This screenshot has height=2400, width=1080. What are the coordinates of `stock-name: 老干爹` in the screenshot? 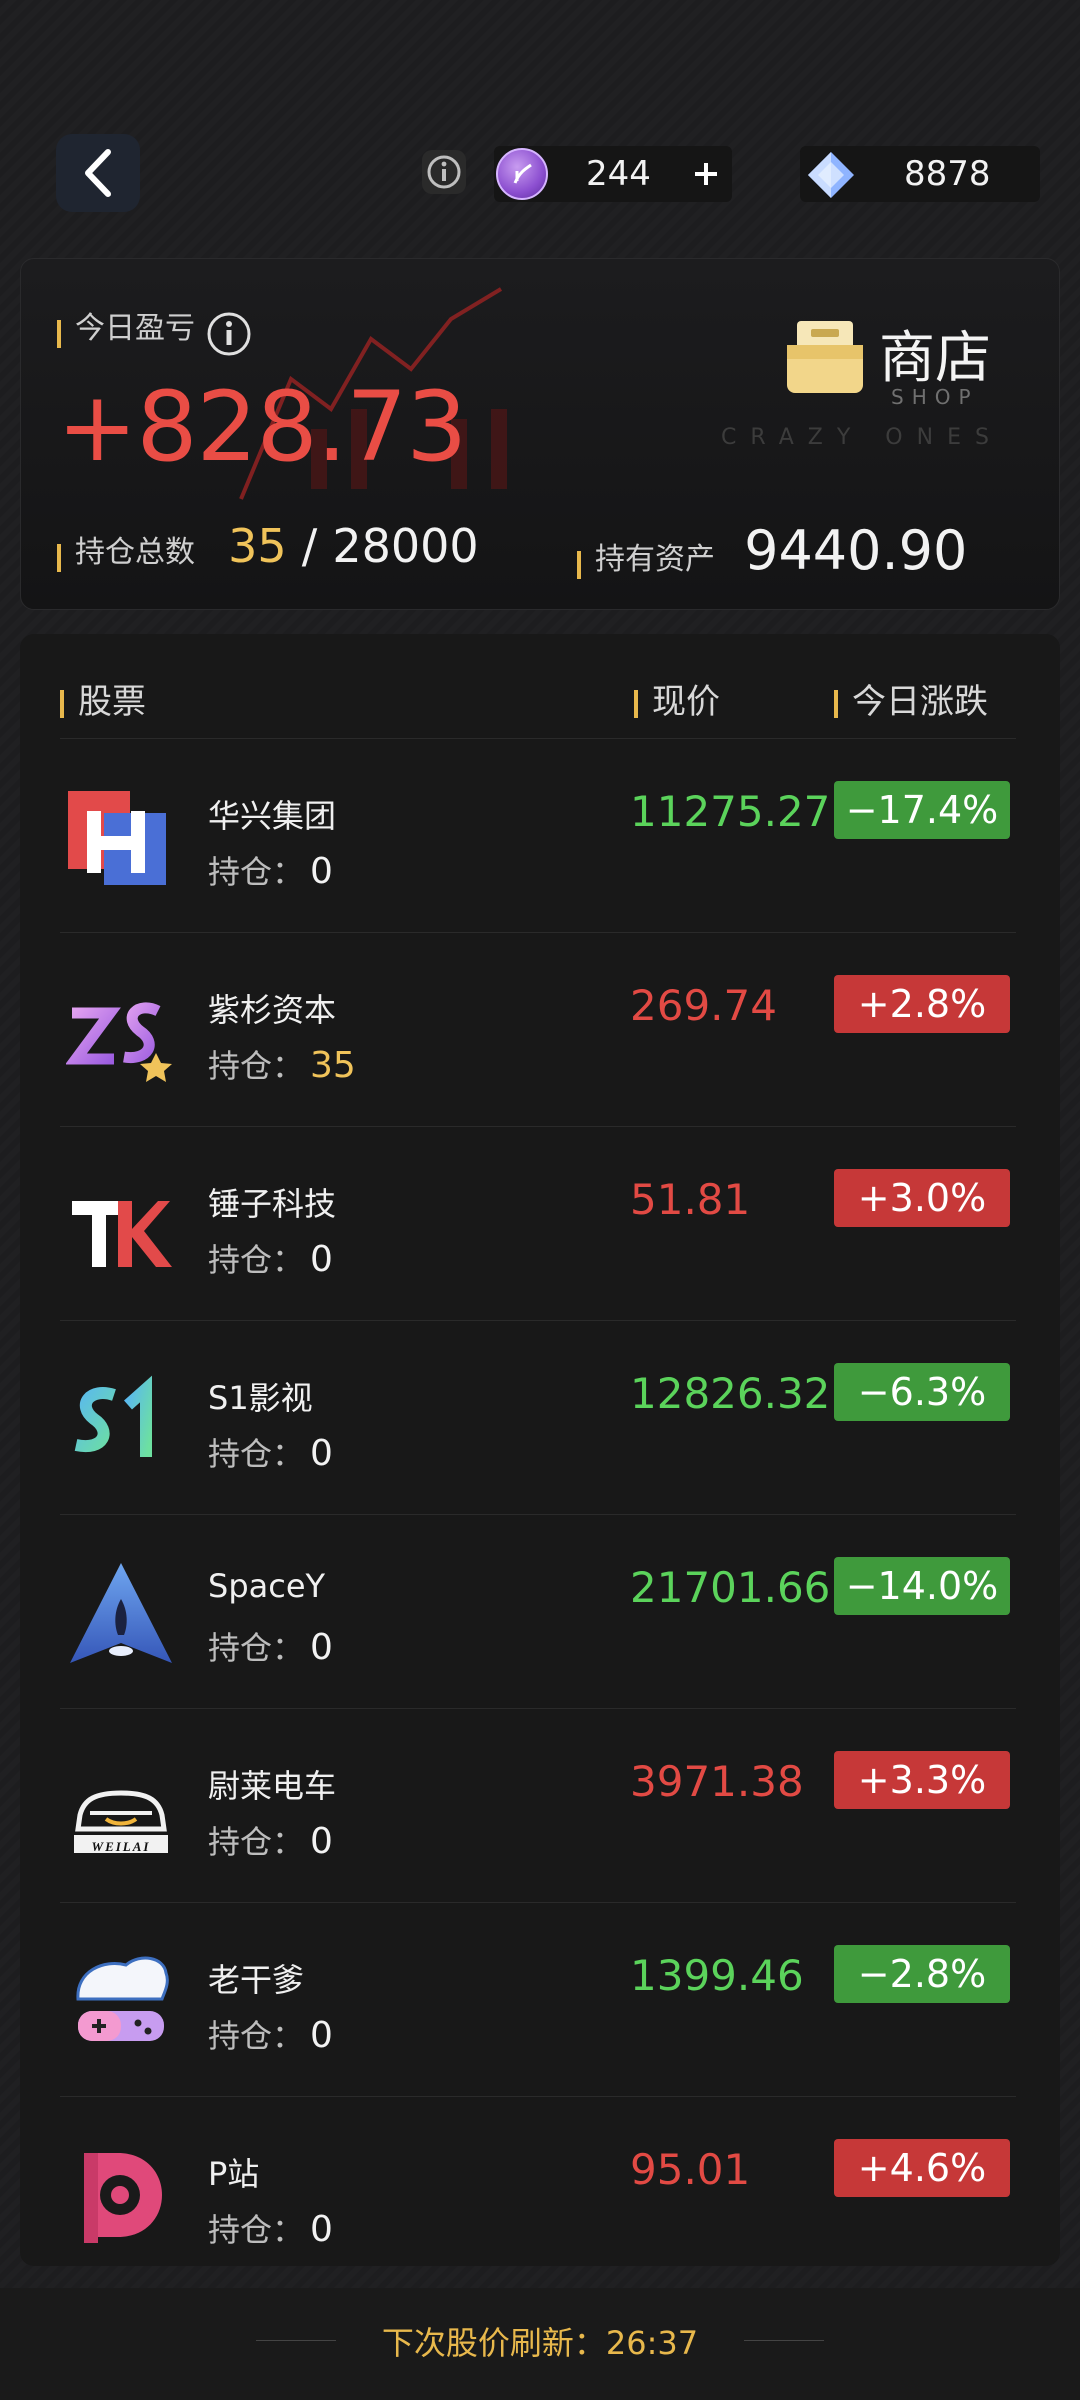 It's located at (256, 1980).